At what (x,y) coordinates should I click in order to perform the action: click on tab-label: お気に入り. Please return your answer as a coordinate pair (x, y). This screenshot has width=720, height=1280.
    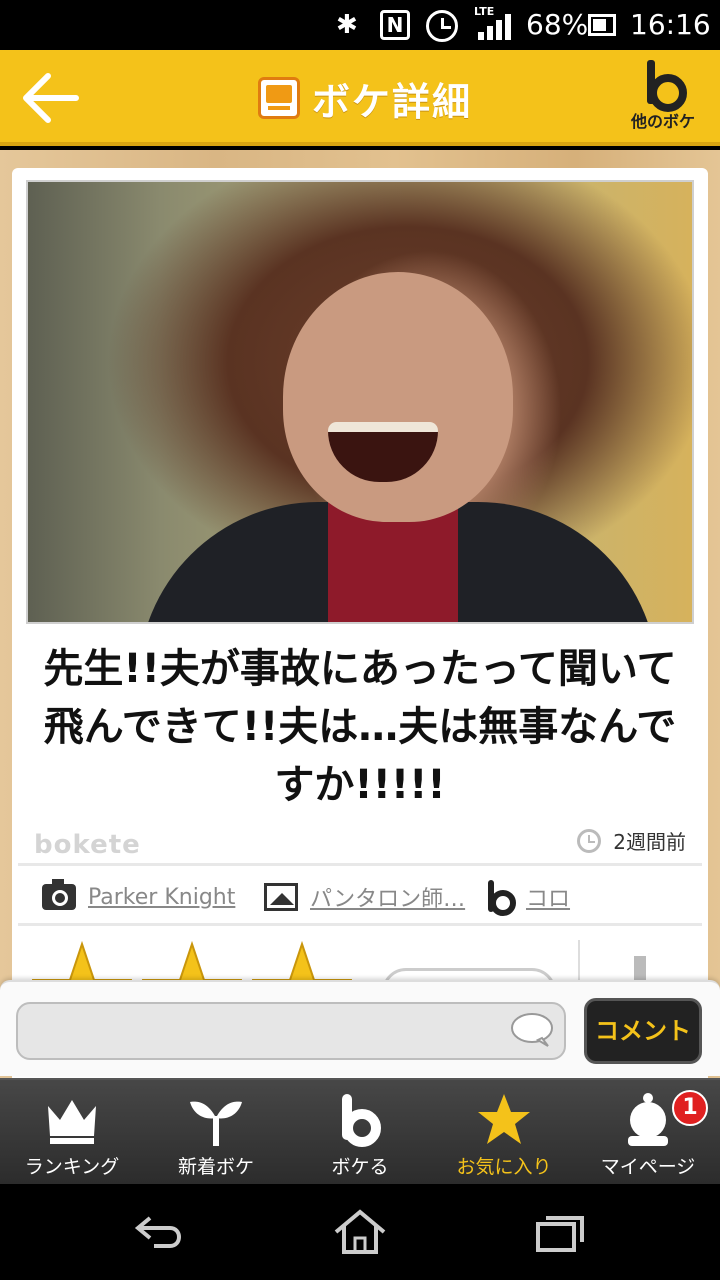
    Looking at the image, I should click on (504, 1167).